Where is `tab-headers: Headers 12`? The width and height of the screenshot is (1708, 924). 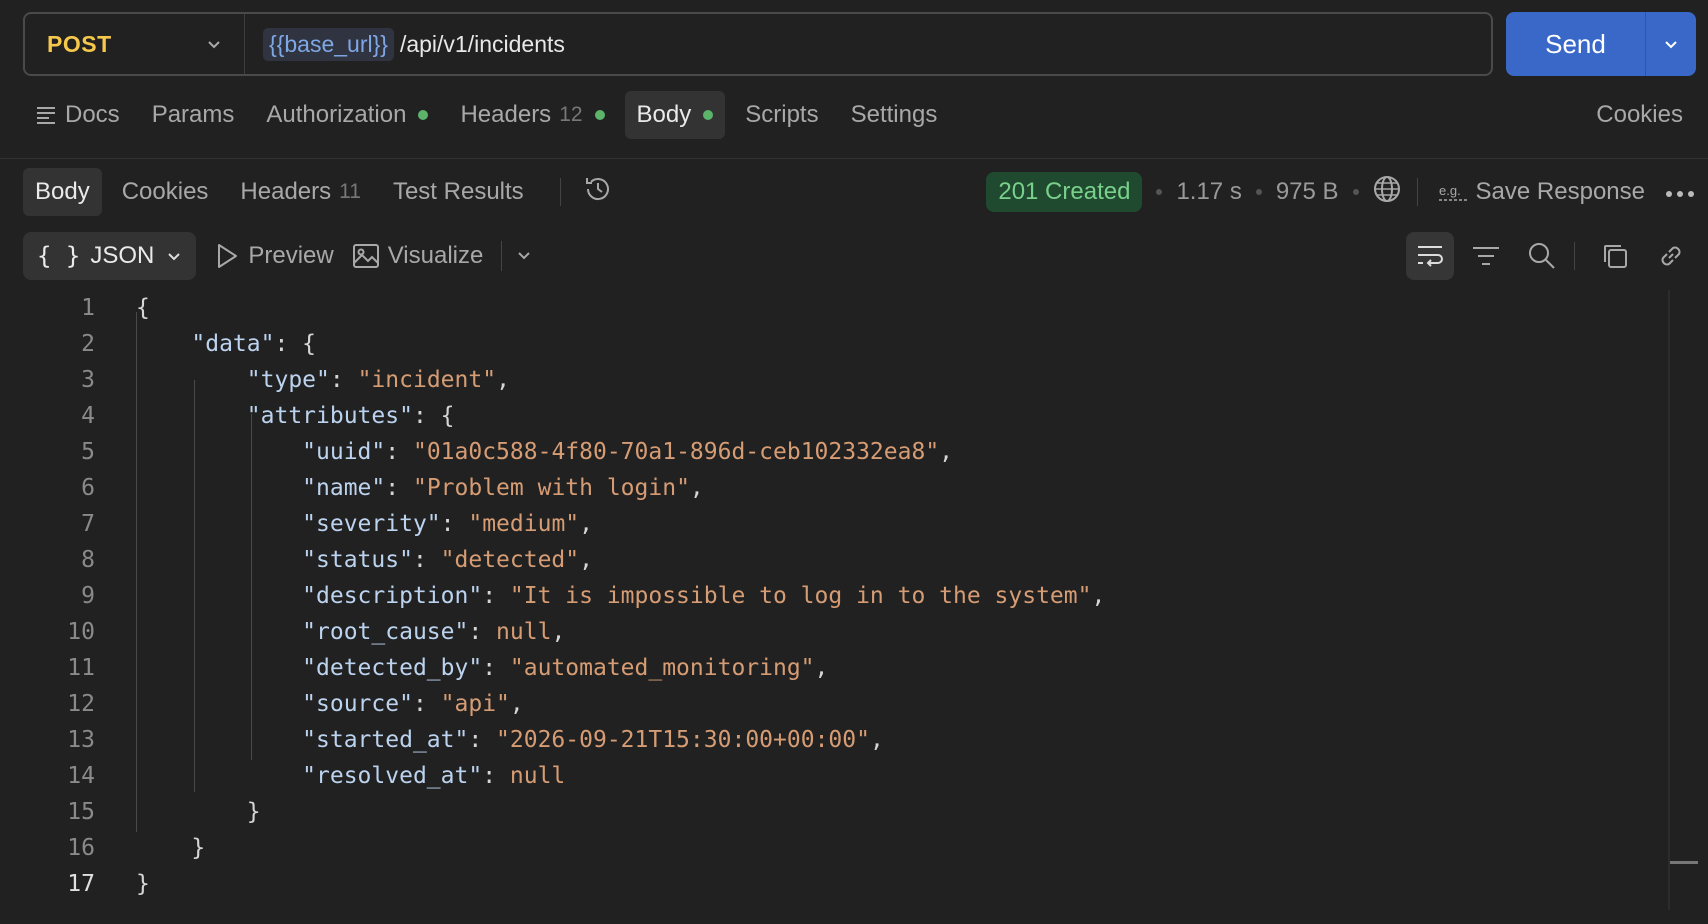
tab-headers: Headers 12 is located at coordinates (532, 115).